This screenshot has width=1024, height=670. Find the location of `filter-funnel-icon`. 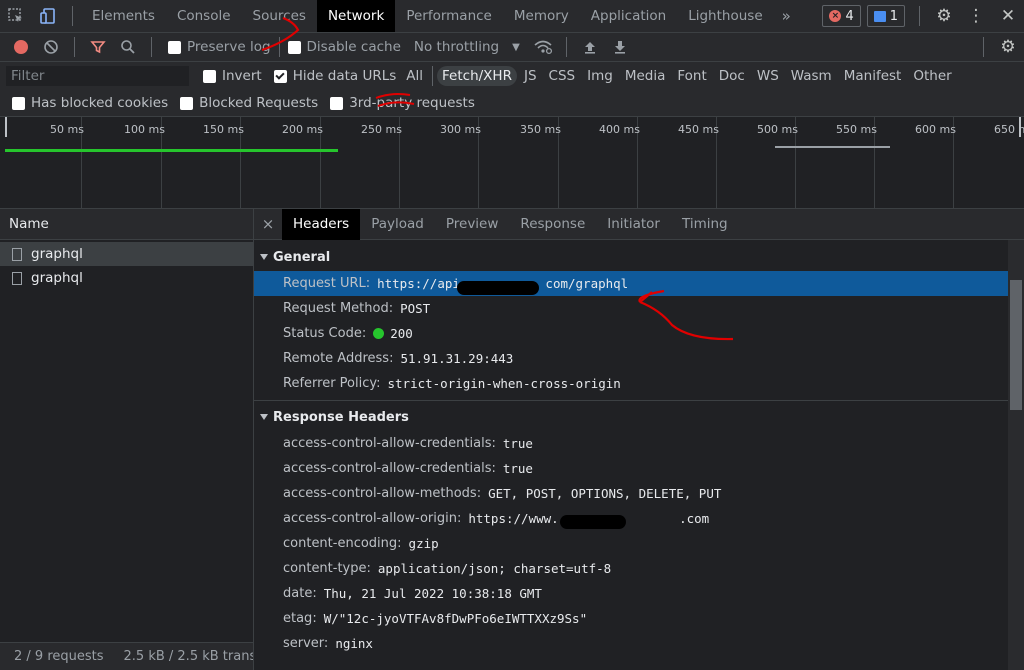

filter-funnel-icon is located at coordinates (98, 47).